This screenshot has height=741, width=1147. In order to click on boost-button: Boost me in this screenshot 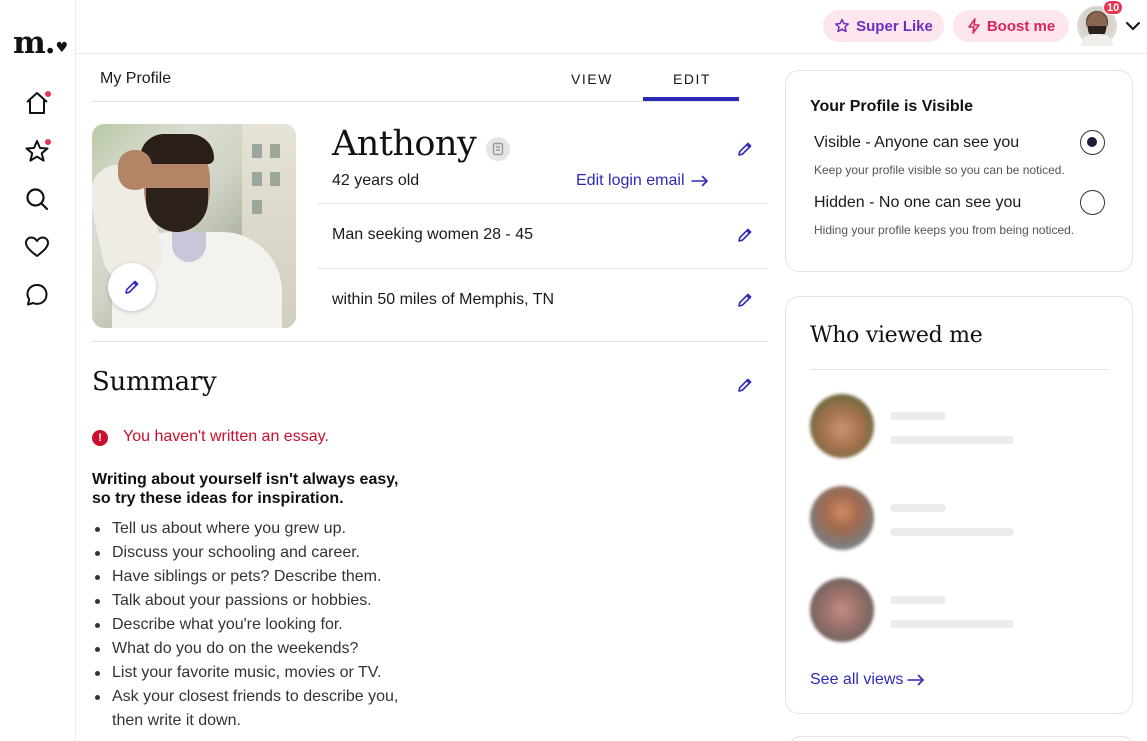, I will do `click(1011, 26)`.